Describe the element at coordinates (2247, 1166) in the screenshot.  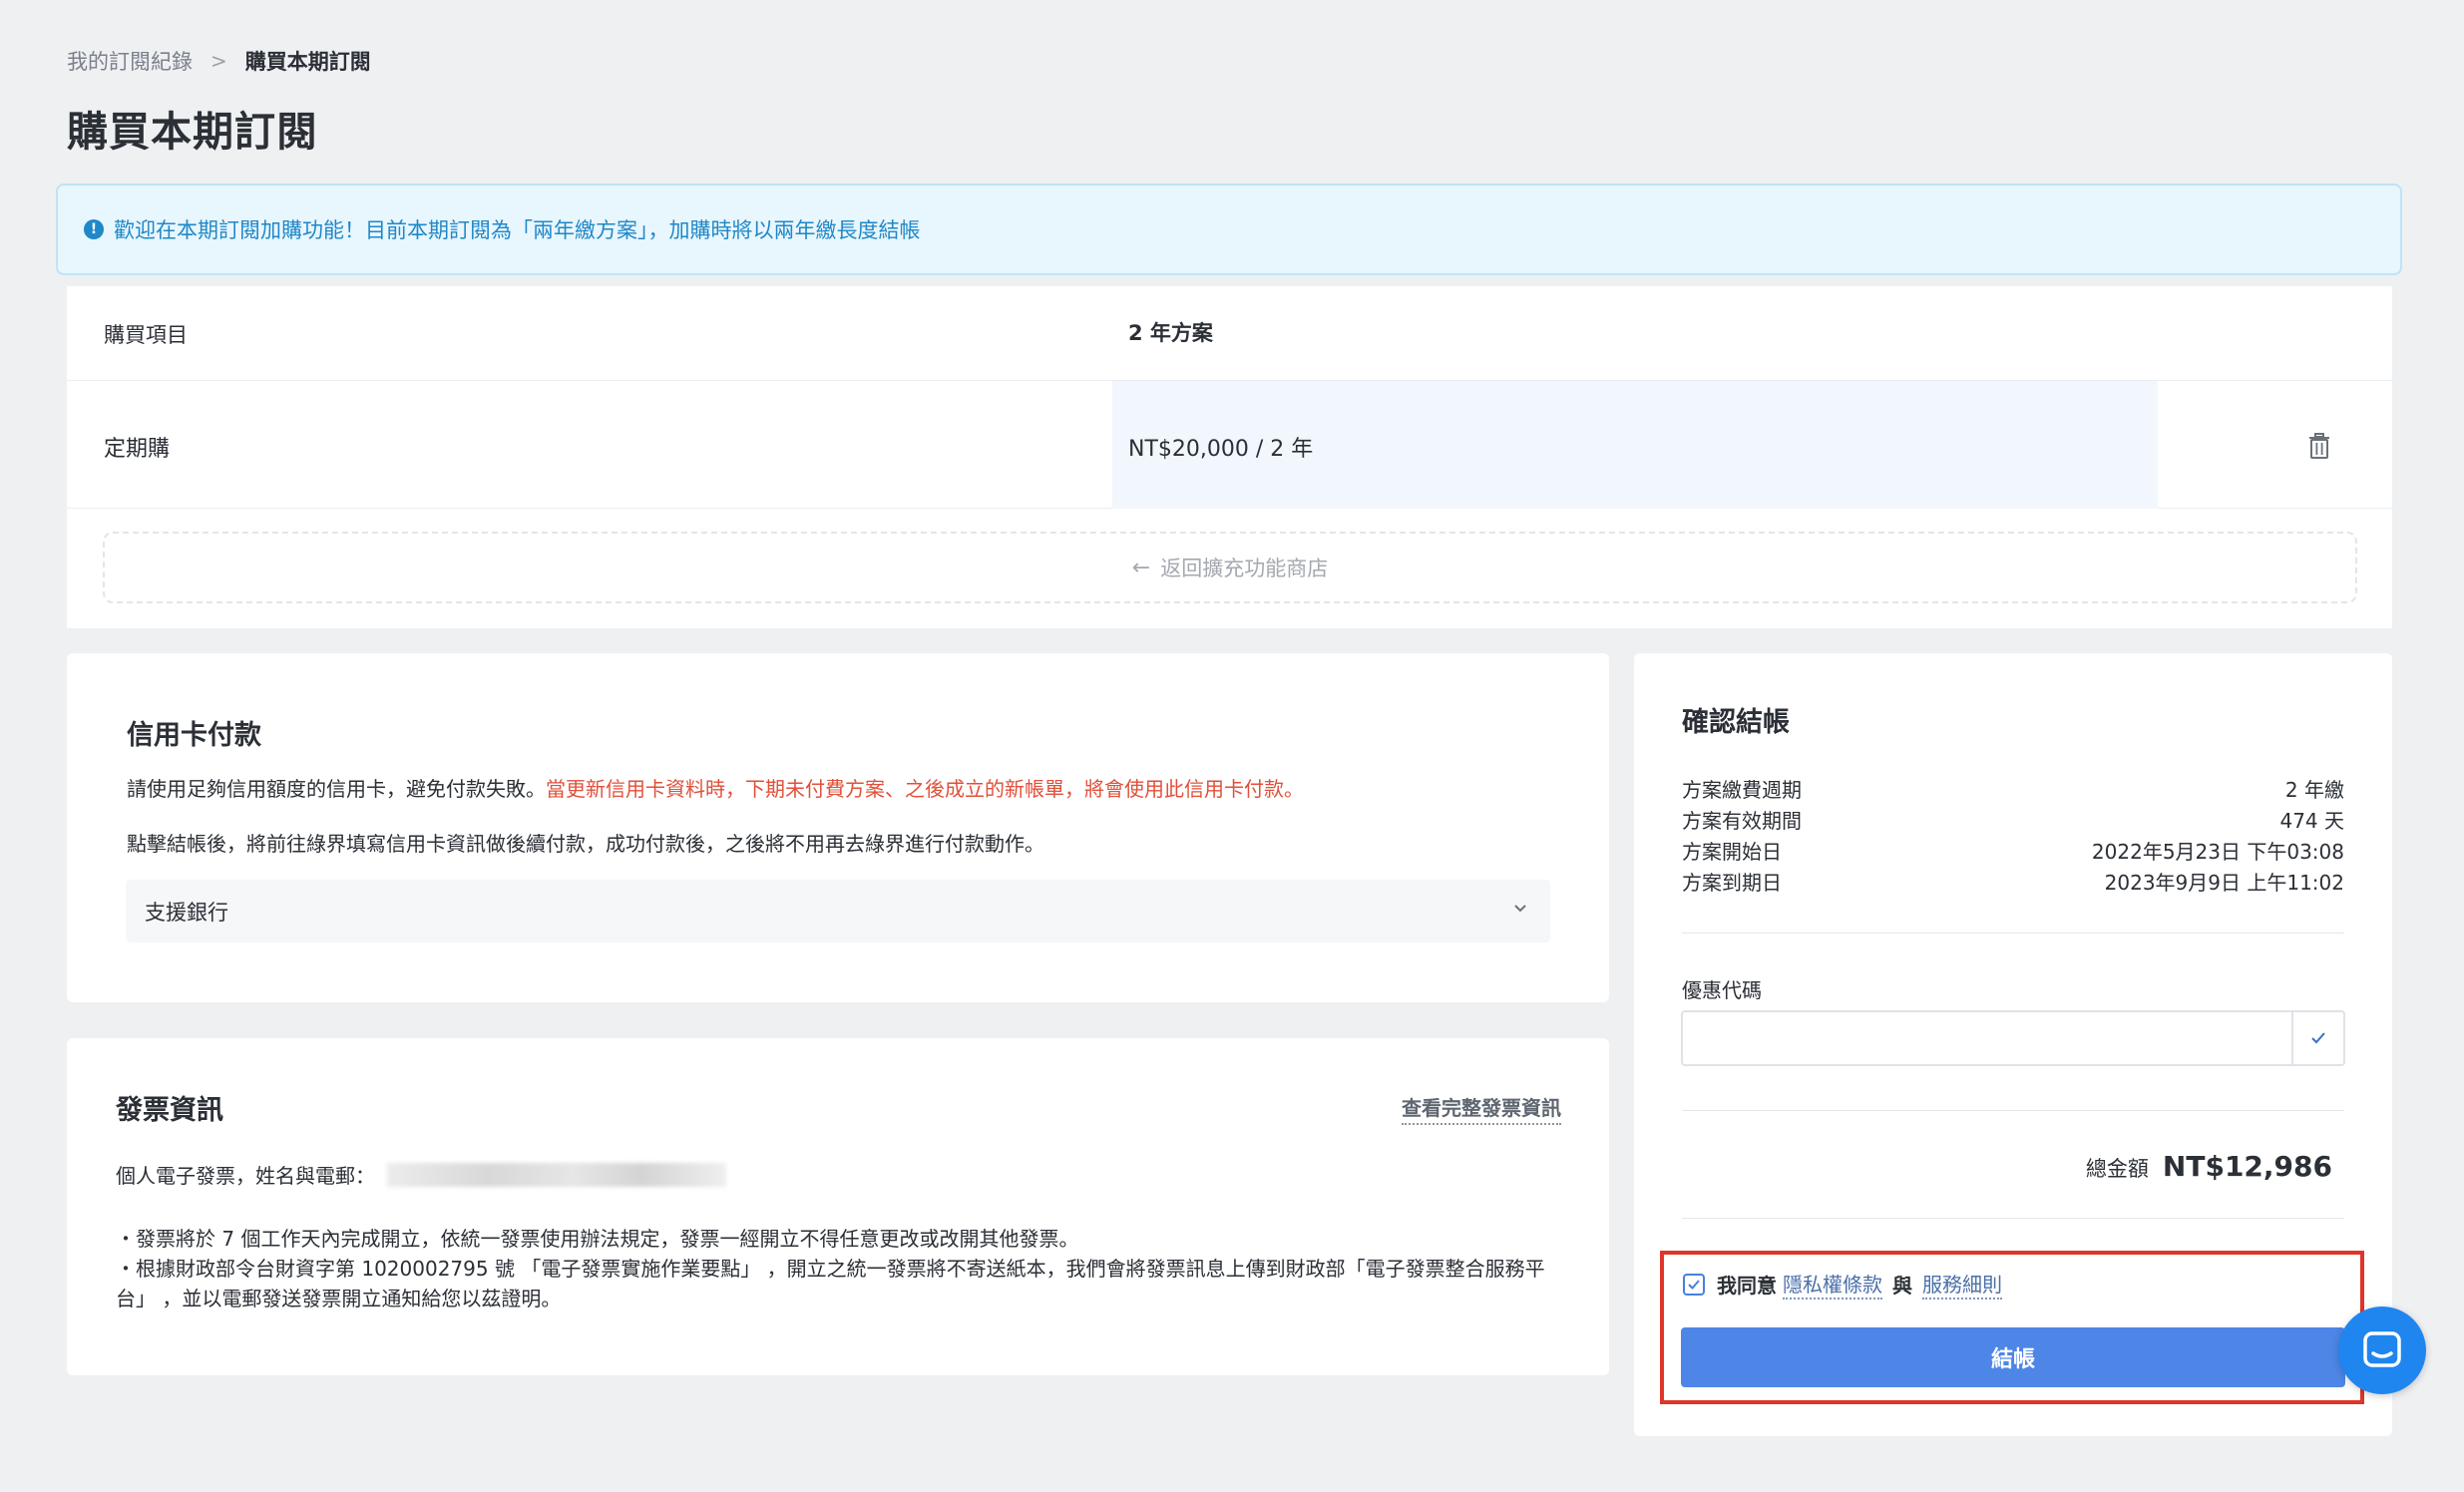
I see `total-value: NT$12,986` at that location.